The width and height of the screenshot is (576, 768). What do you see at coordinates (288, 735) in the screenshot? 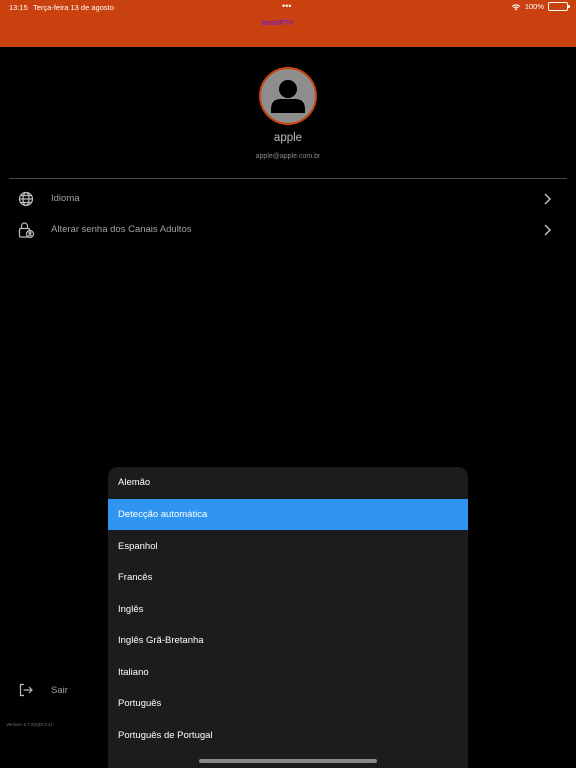
I see `language-option: Português de Portugal` at bounding box center [288, 735].